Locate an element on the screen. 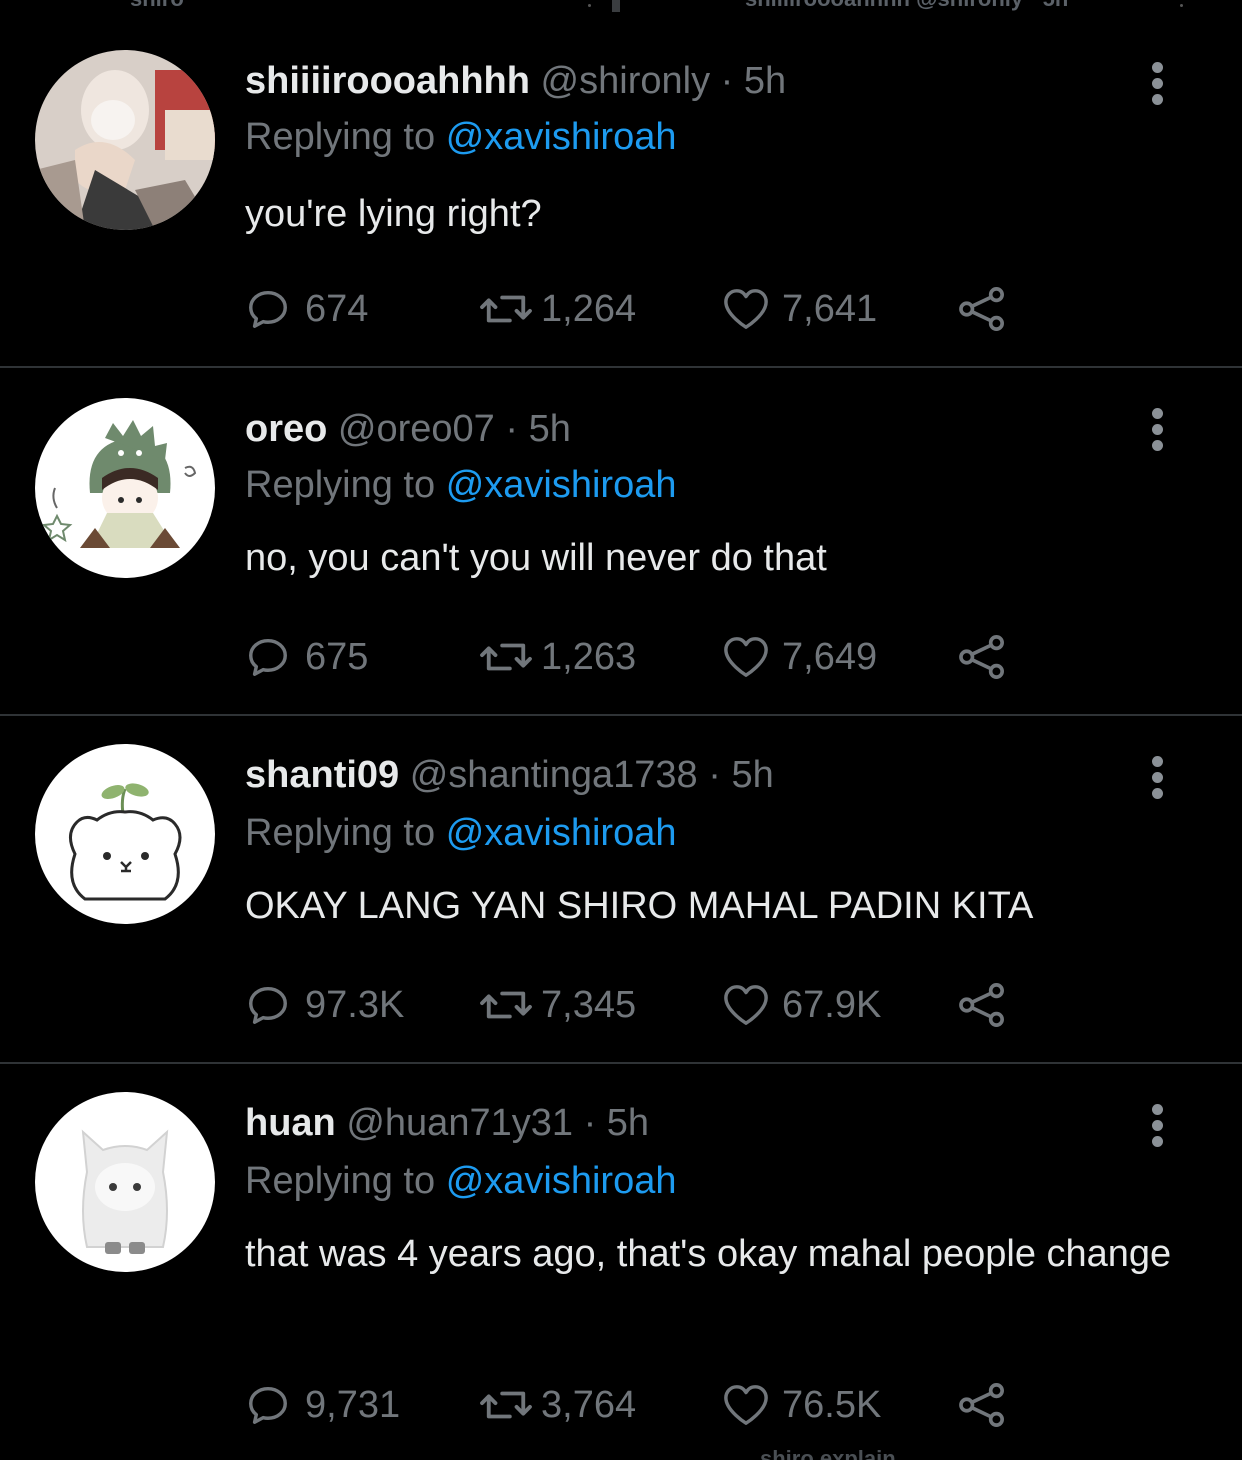  like-button: 7,649 is located at coordinates (798, 657).